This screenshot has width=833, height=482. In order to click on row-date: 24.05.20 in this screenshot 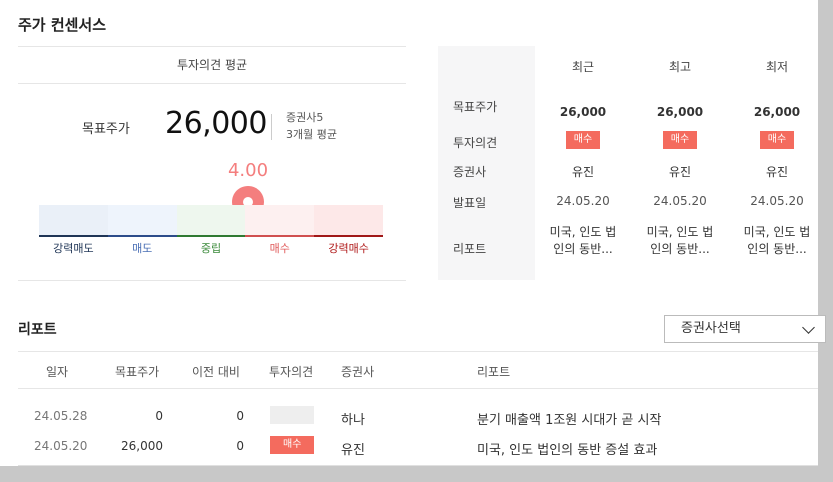, I will do `click(61, 446)`.